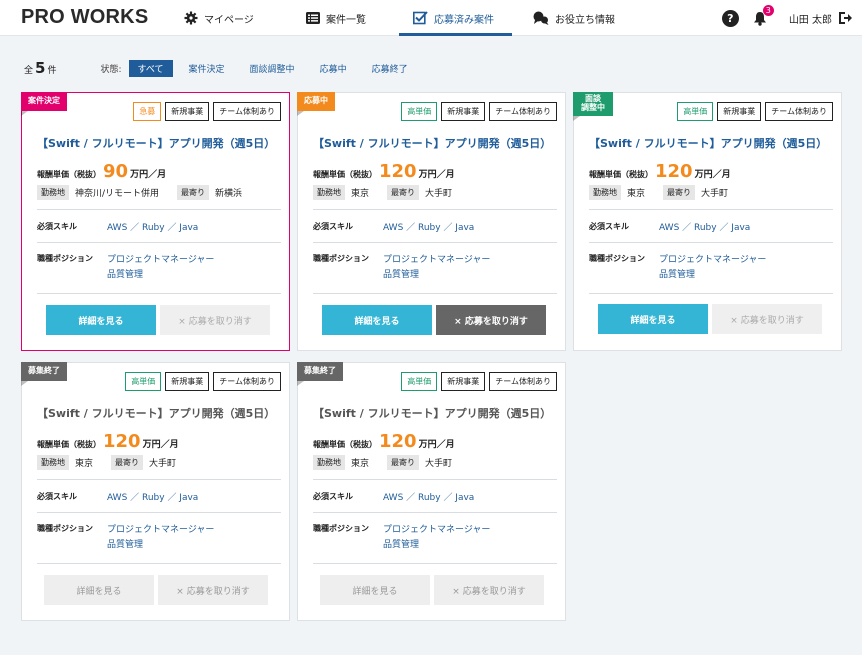 Image resolution: width=862 pixels, height=655 pixels. I want to click on nav-mypage: マイページ, so click(219, 18).